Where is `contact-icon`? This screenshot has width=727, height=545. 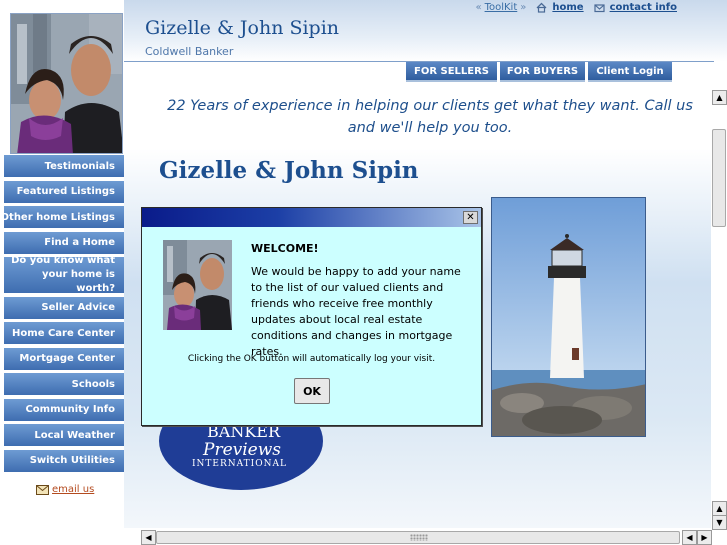
contact-icon is located at coordinates (599, 7).